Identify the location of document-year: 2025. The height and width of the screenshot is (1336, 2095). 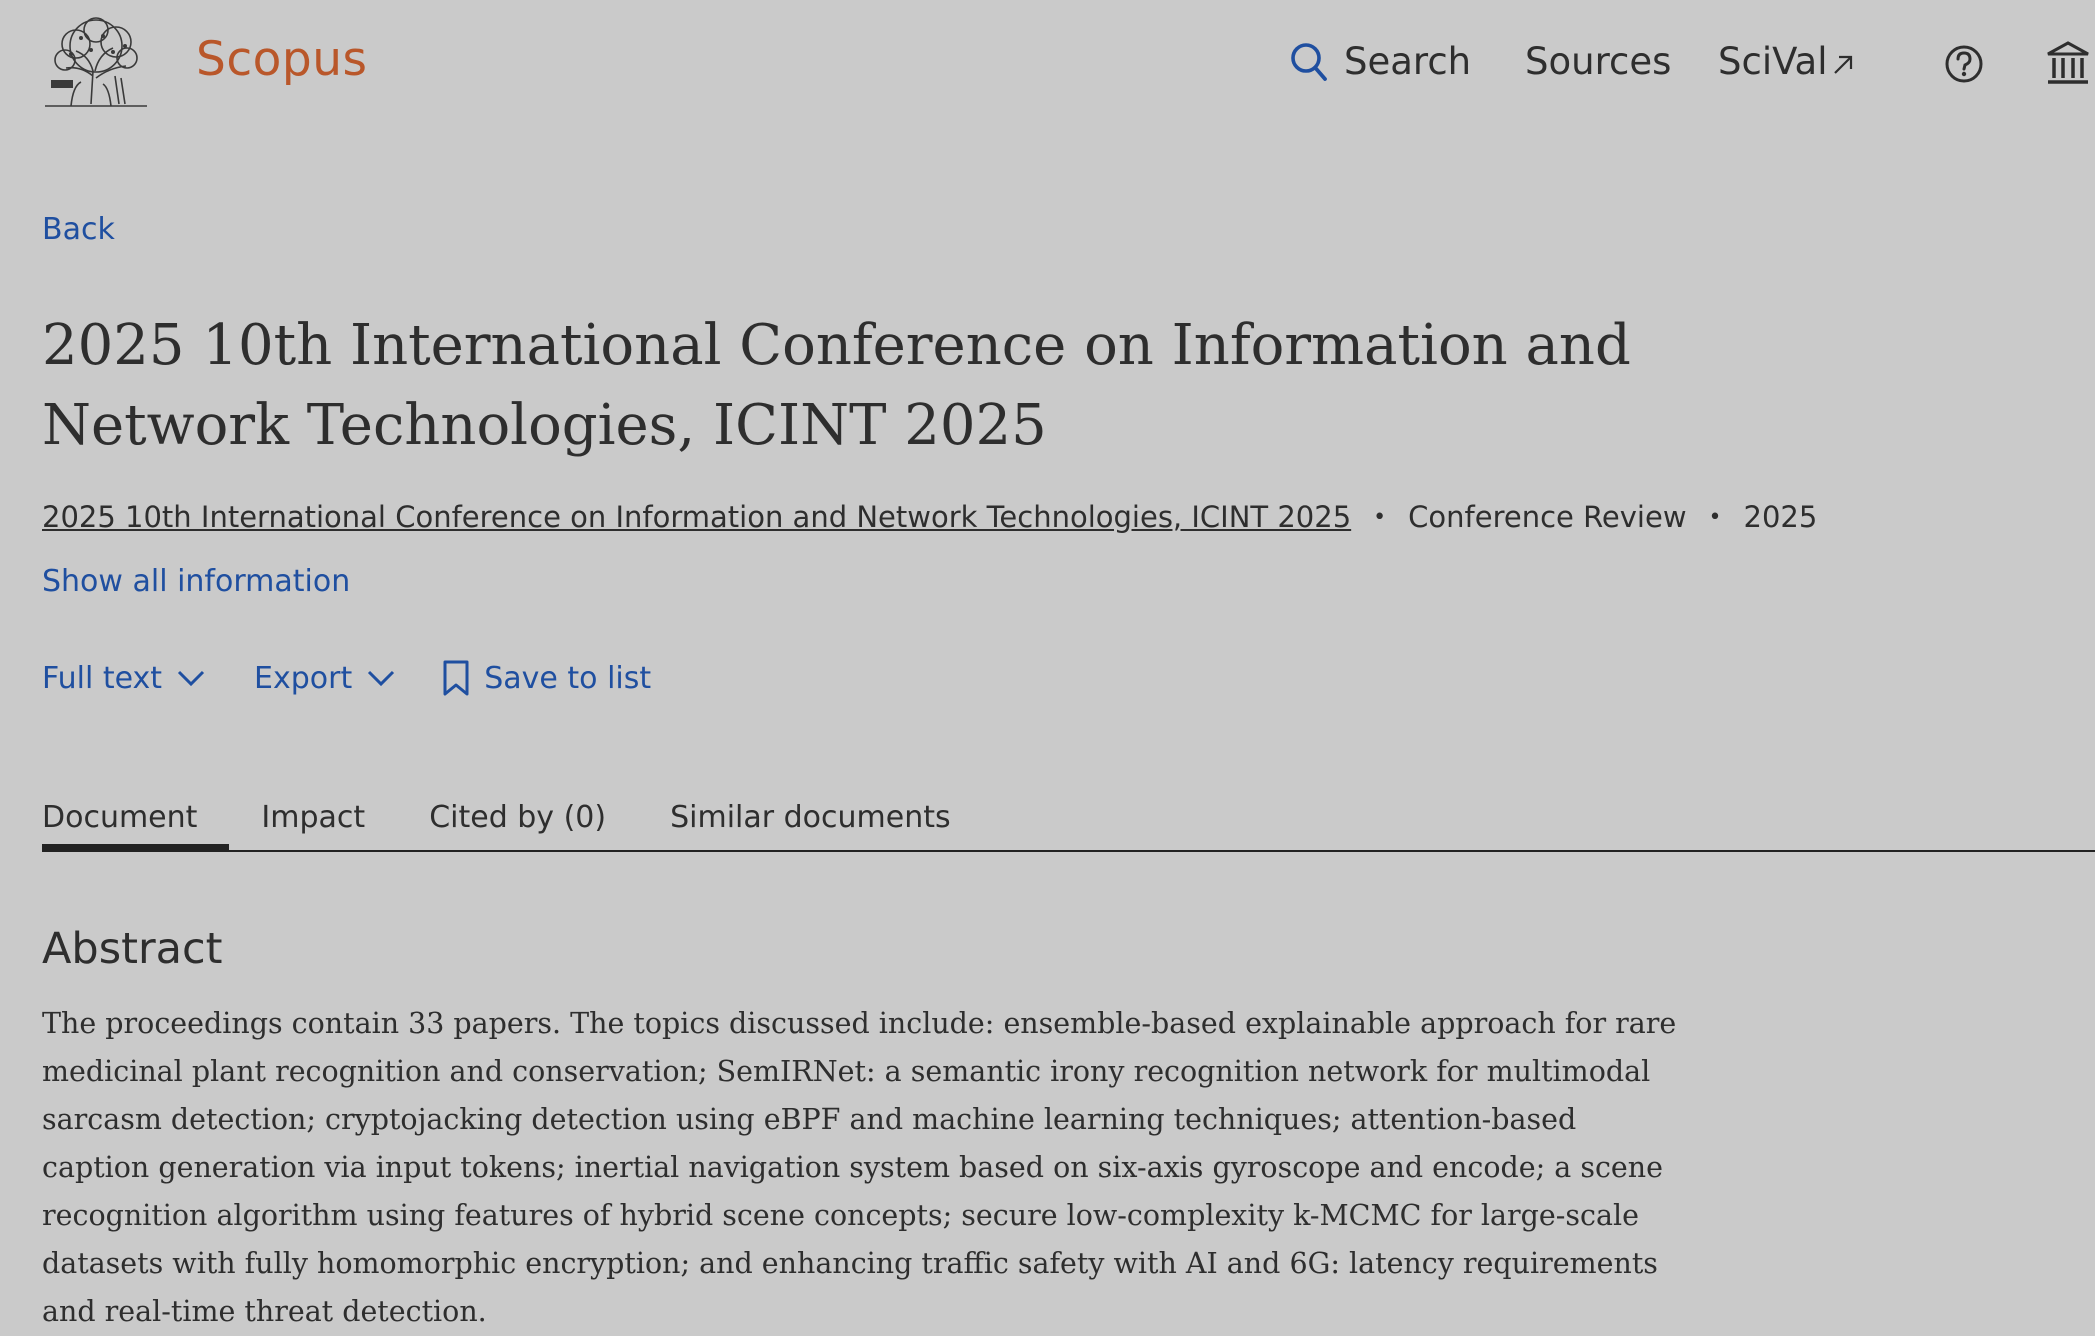
(1780, 517).